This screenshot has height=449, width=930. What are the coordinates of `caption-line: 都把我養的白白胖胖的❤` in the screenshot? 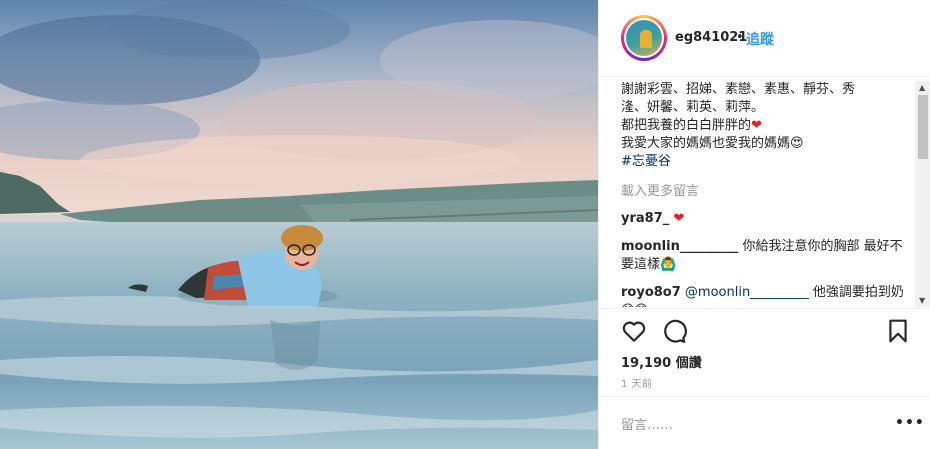 It's located at (766, 126).